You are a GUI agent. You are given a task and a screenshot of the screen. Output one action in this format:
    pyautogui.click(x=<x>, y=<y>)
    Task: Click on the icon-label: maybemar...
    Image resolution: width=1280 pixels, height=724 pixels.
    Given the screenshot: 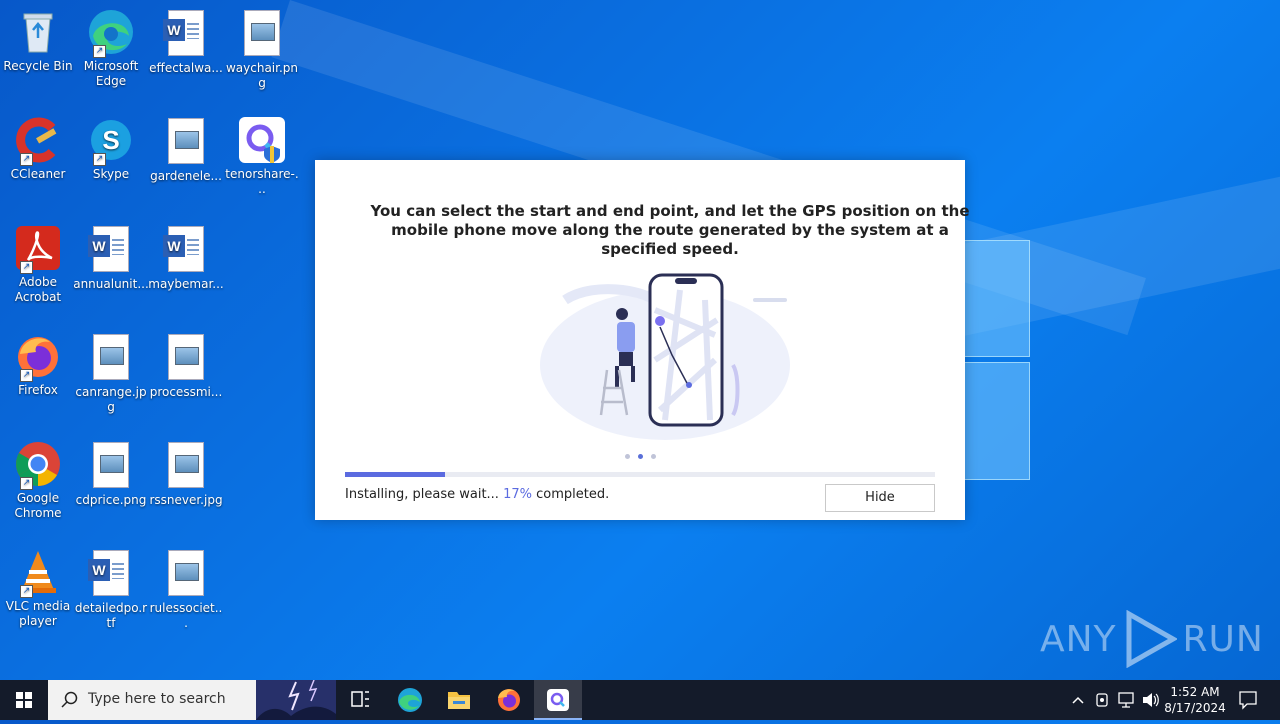 What is the action you would take?
    pyautogui.click(x=186, y=284)
    